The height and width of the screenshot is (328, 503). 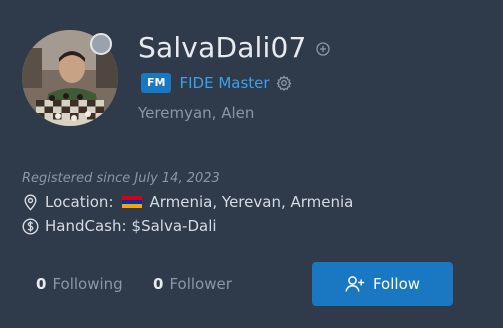 What do you see at coordinates (156, 83) in the screenshot?
I see `title-badge: FM` at bounding box center [156, 83].